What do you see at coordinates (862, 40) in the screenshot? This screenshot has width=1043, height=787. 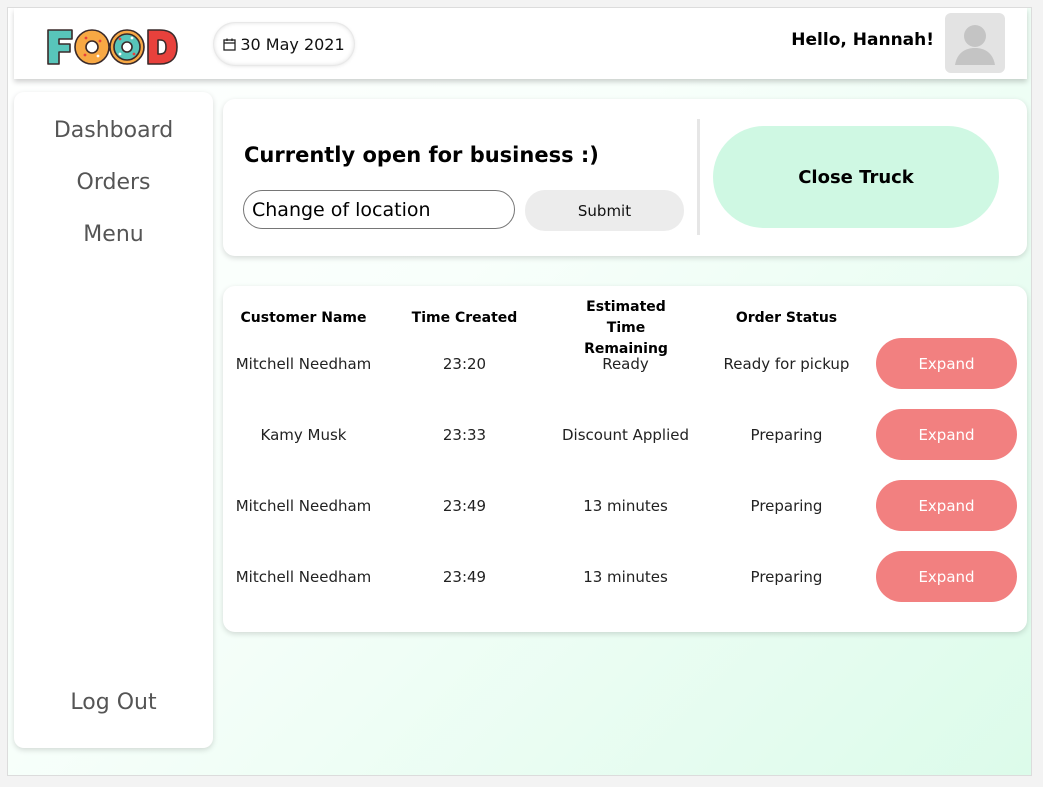 I see `greeting-text: Hello, Hannah!` at bounding box center [862, 40].